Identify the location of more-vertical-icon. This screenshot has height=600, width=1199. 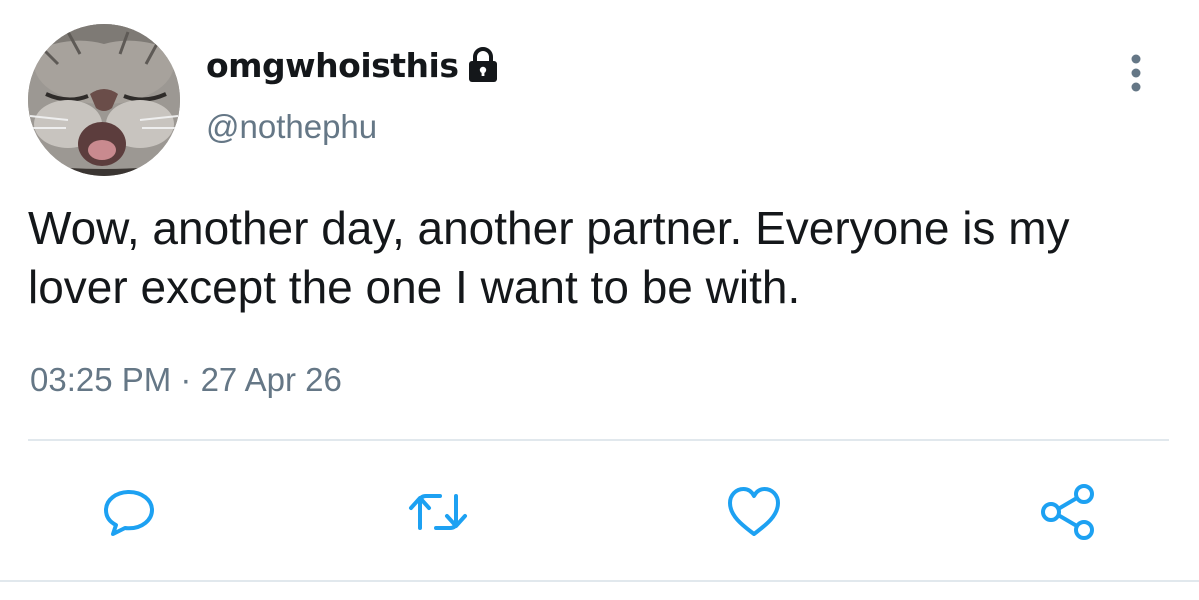
(1136, 73).